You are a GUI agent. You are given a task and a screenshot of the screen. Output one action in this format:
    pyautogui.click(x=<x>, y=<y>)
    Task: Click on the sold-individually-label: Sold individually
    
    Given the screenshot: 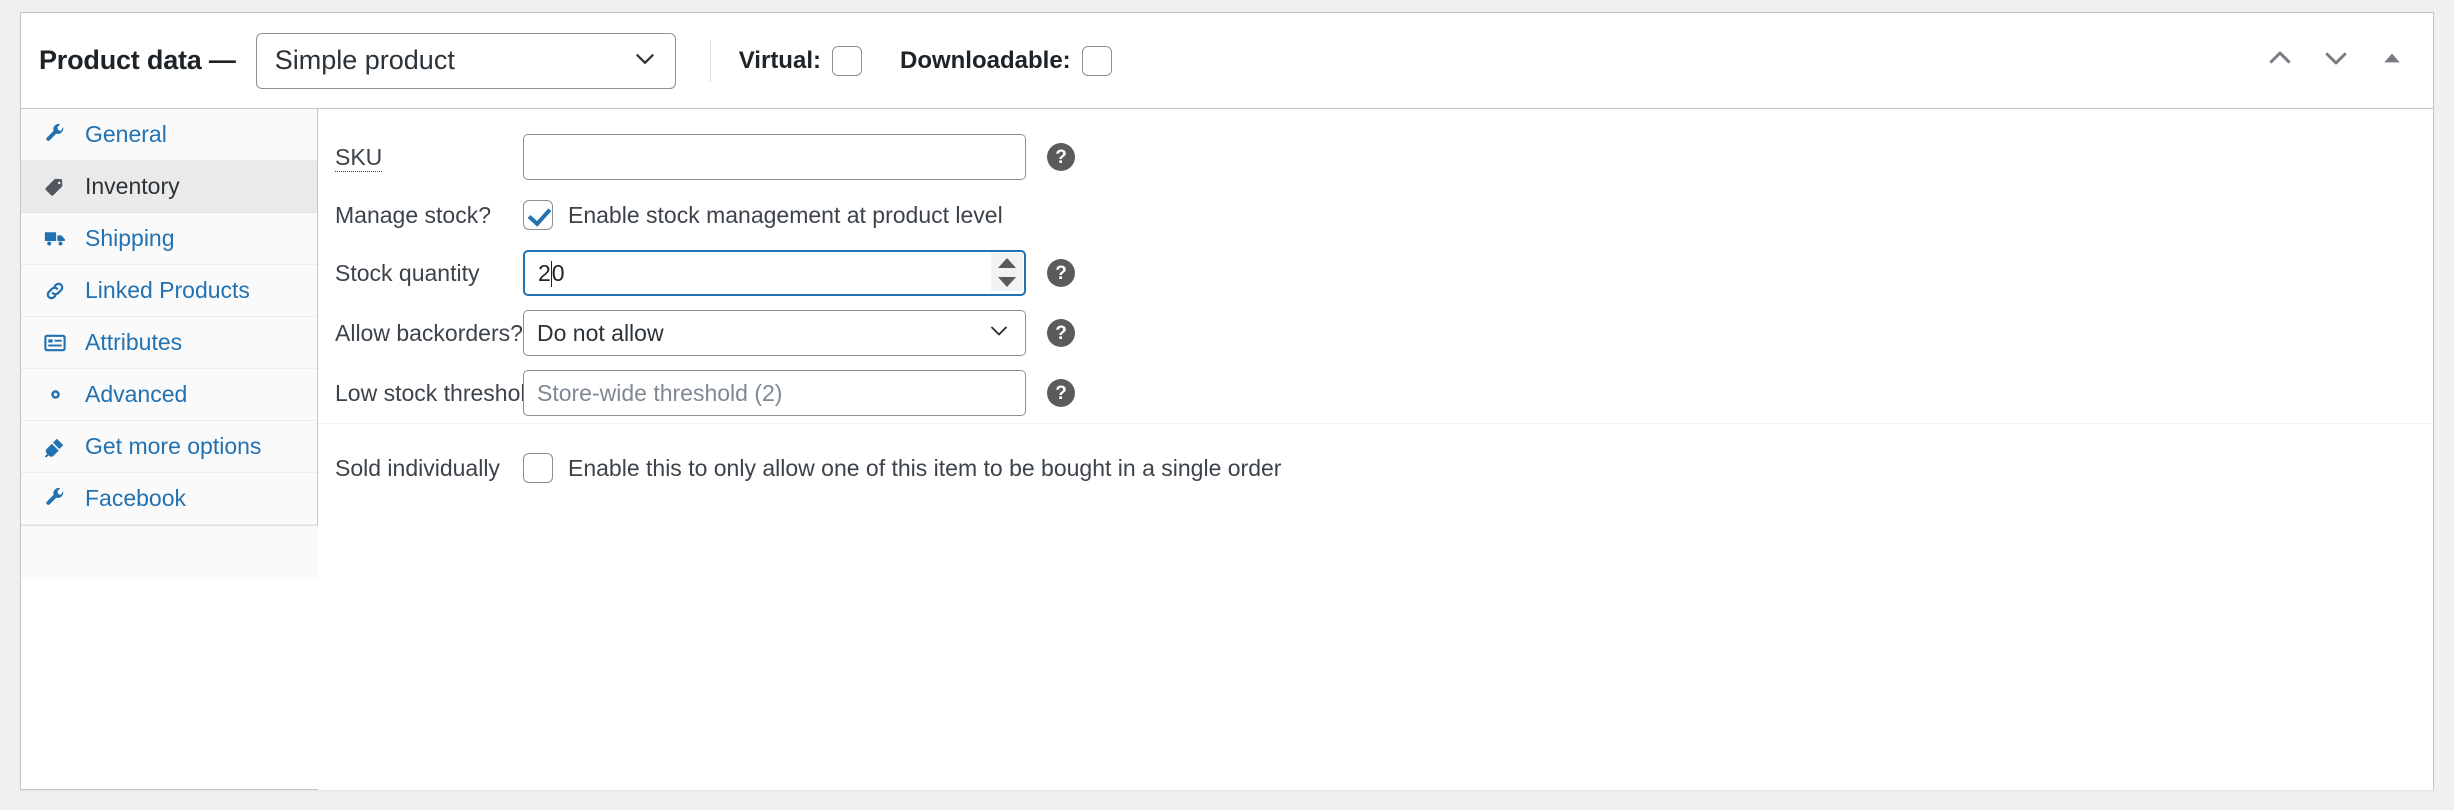 What is the action you would take?
    pyautogui.click(x=417, y=467)
    